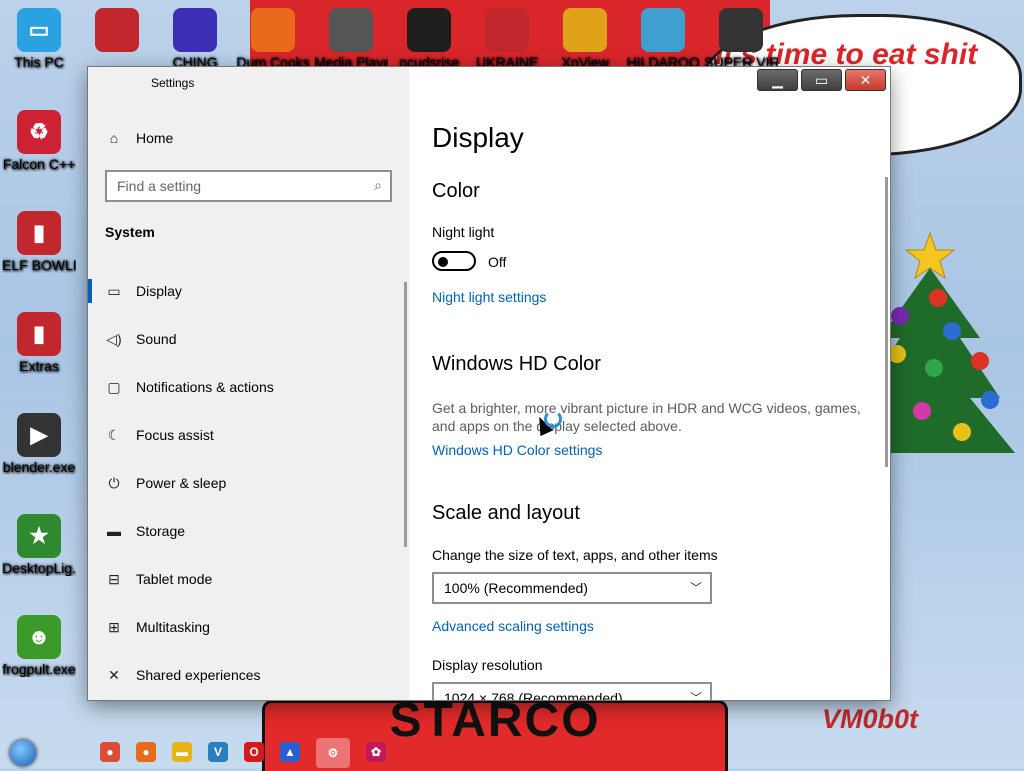 Image resolution: width=1024 pixels, height=771 pixels. What do you see at coordinates (533, 695) in the screenshot?
I see `resolution-value: 1024 × 768 (Recommended)` at bounding box center [533, 695].